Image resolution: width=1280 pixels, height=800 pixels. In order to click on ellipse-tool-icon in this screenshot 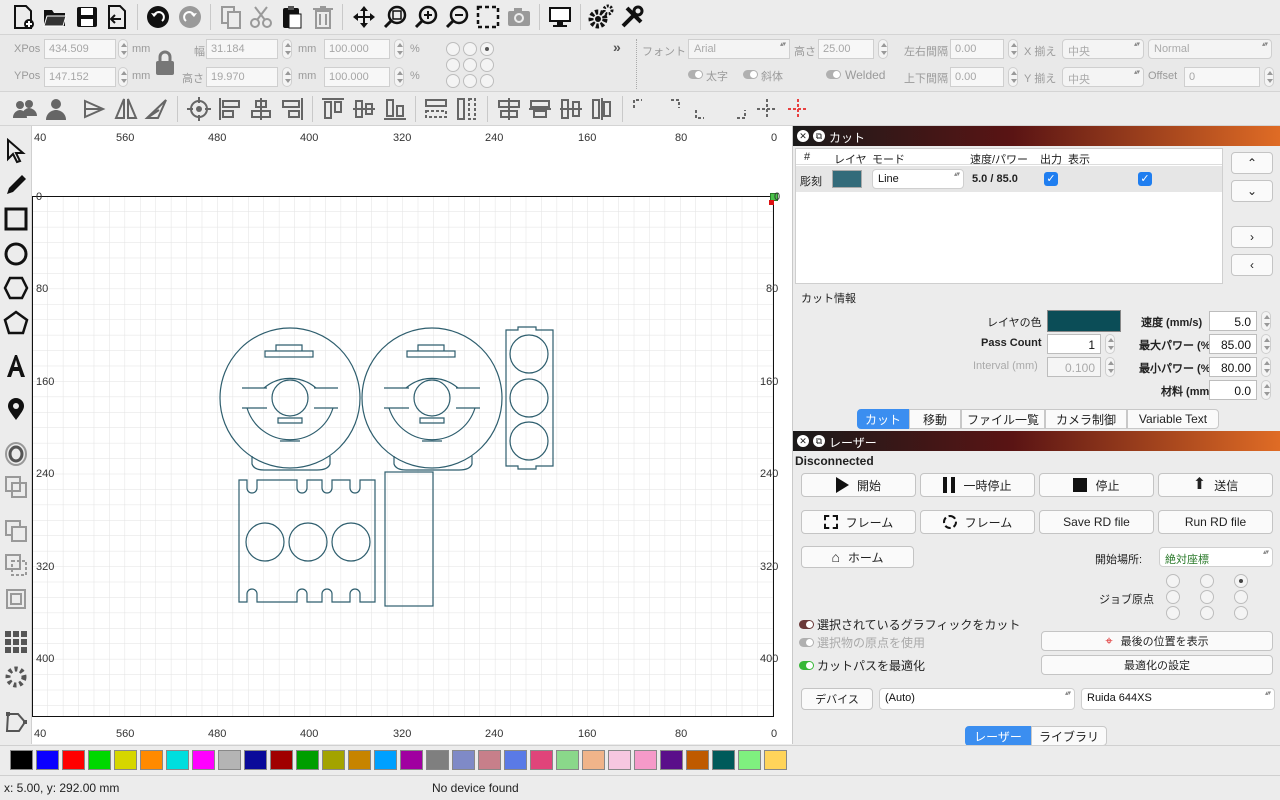, I will do `click(16, 254)`.